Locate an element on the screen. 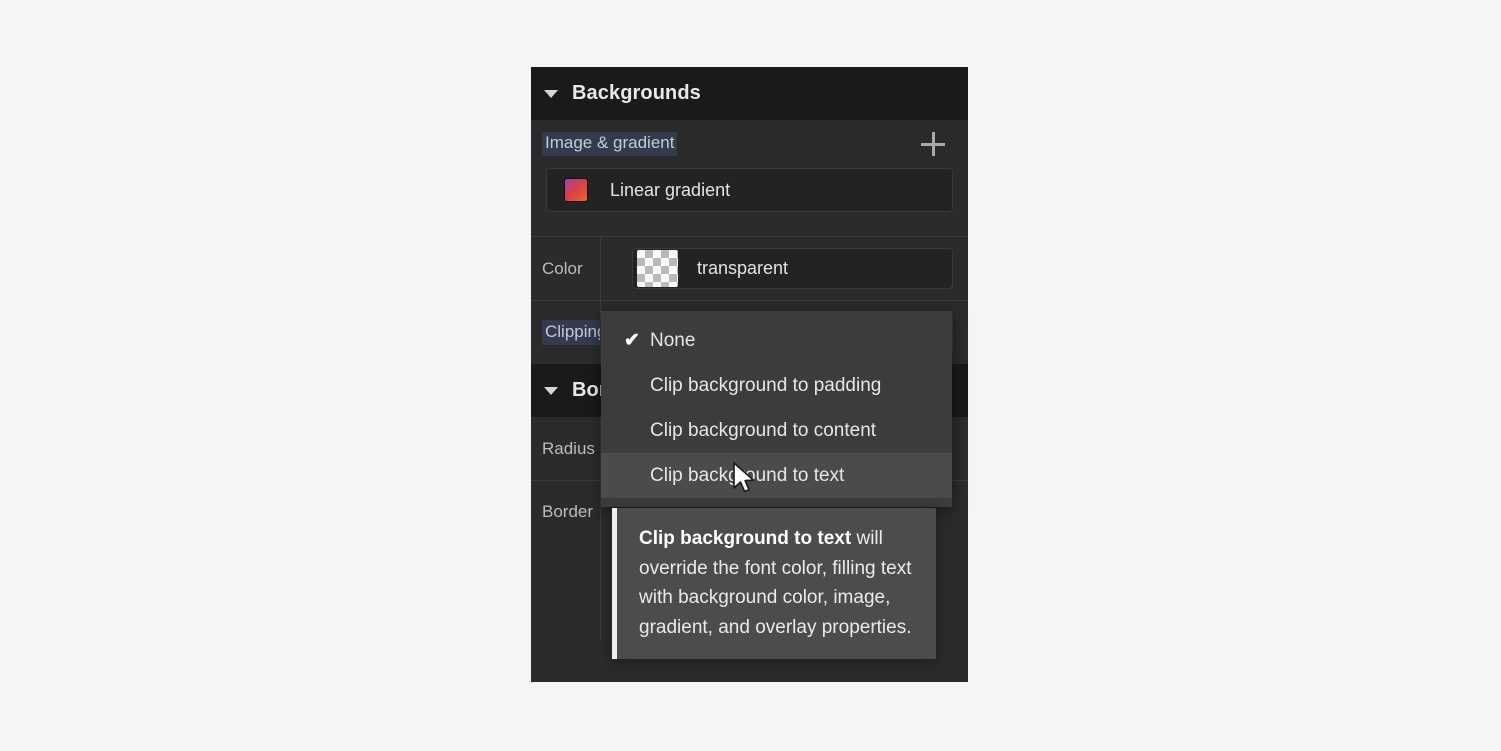  menu-item-none: ✔ None is located at coordinates (776, 340).